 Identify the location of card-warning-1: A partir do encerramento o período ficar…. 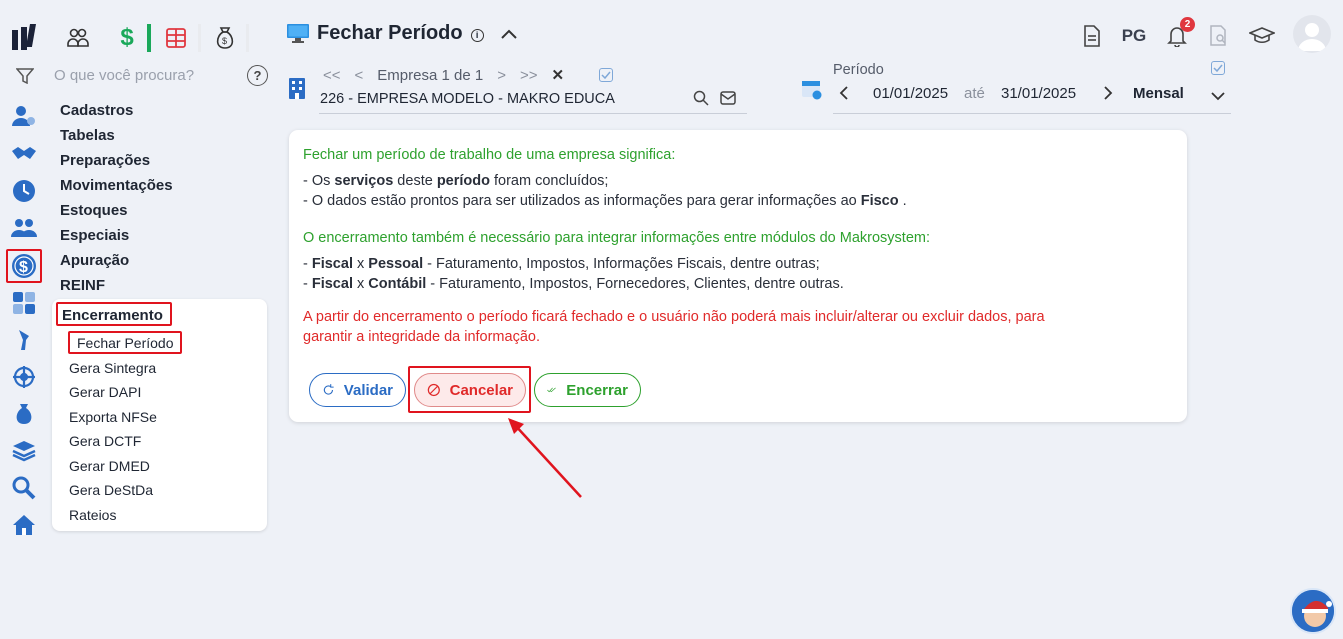
(674, 317).